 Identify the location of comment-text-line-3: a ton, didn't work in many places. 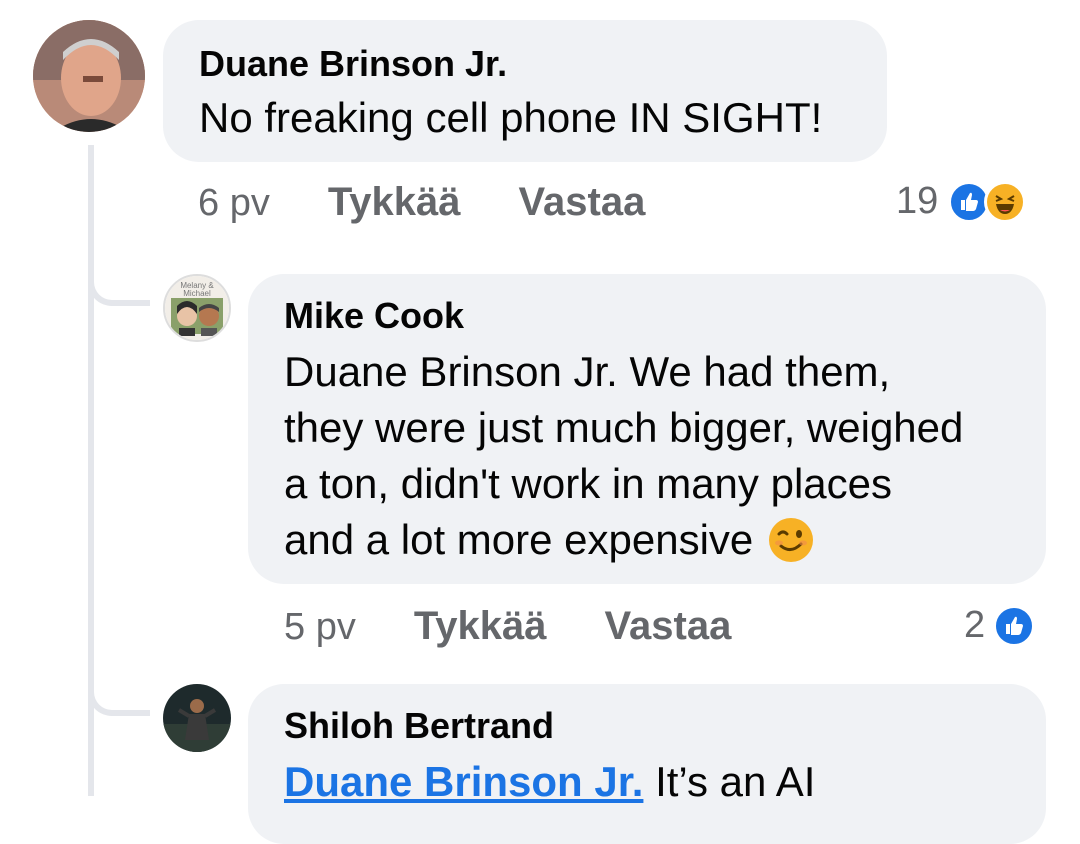
(588, 483).